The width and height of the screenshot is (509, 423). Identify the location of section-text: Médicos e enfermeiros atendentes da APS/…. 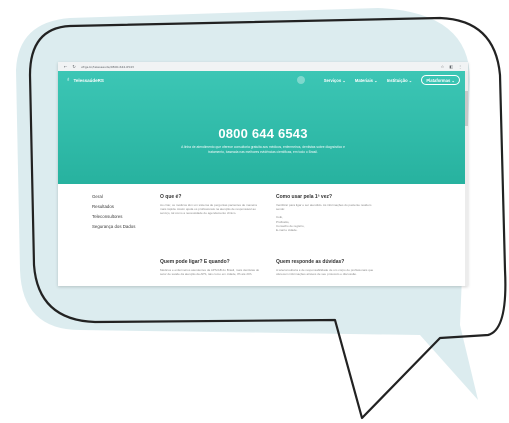
(210, 272).